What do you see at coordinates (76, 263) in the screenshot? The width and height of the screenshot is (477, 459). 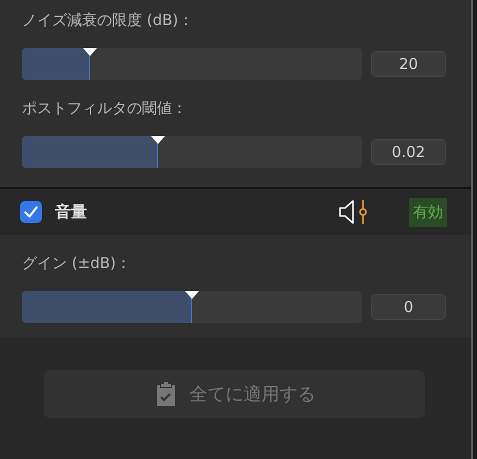 I see `slider-label: グイン (±dB)：` at bounding box center [76, 263].